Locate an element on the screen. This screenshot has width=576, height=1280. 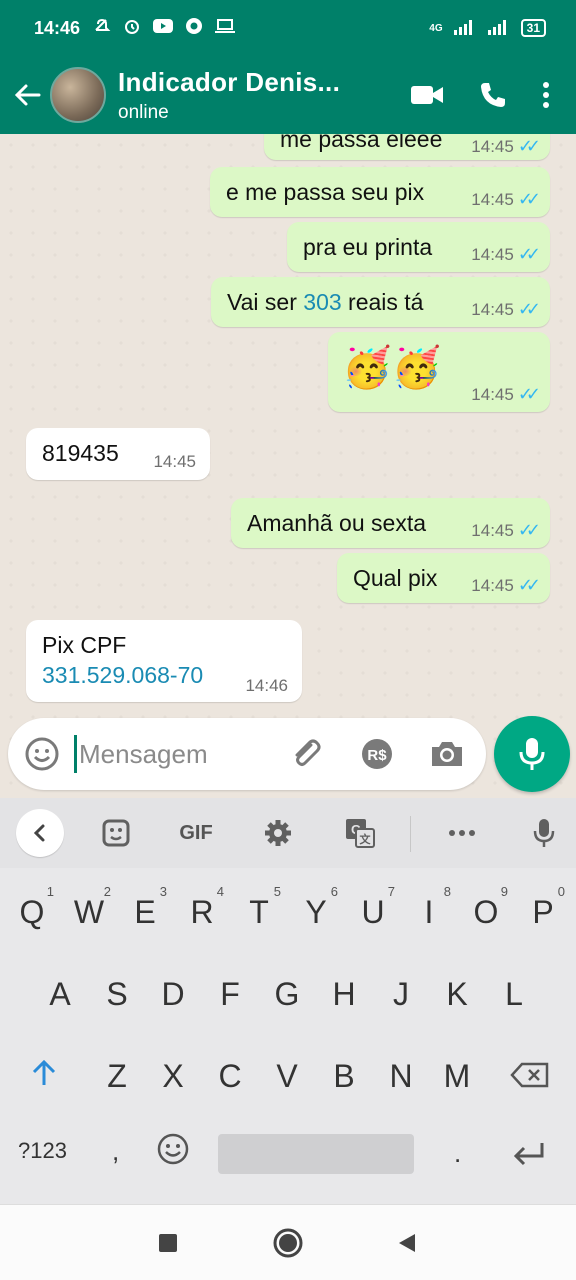
key-label: Z is located at coordinates (117, 1076).